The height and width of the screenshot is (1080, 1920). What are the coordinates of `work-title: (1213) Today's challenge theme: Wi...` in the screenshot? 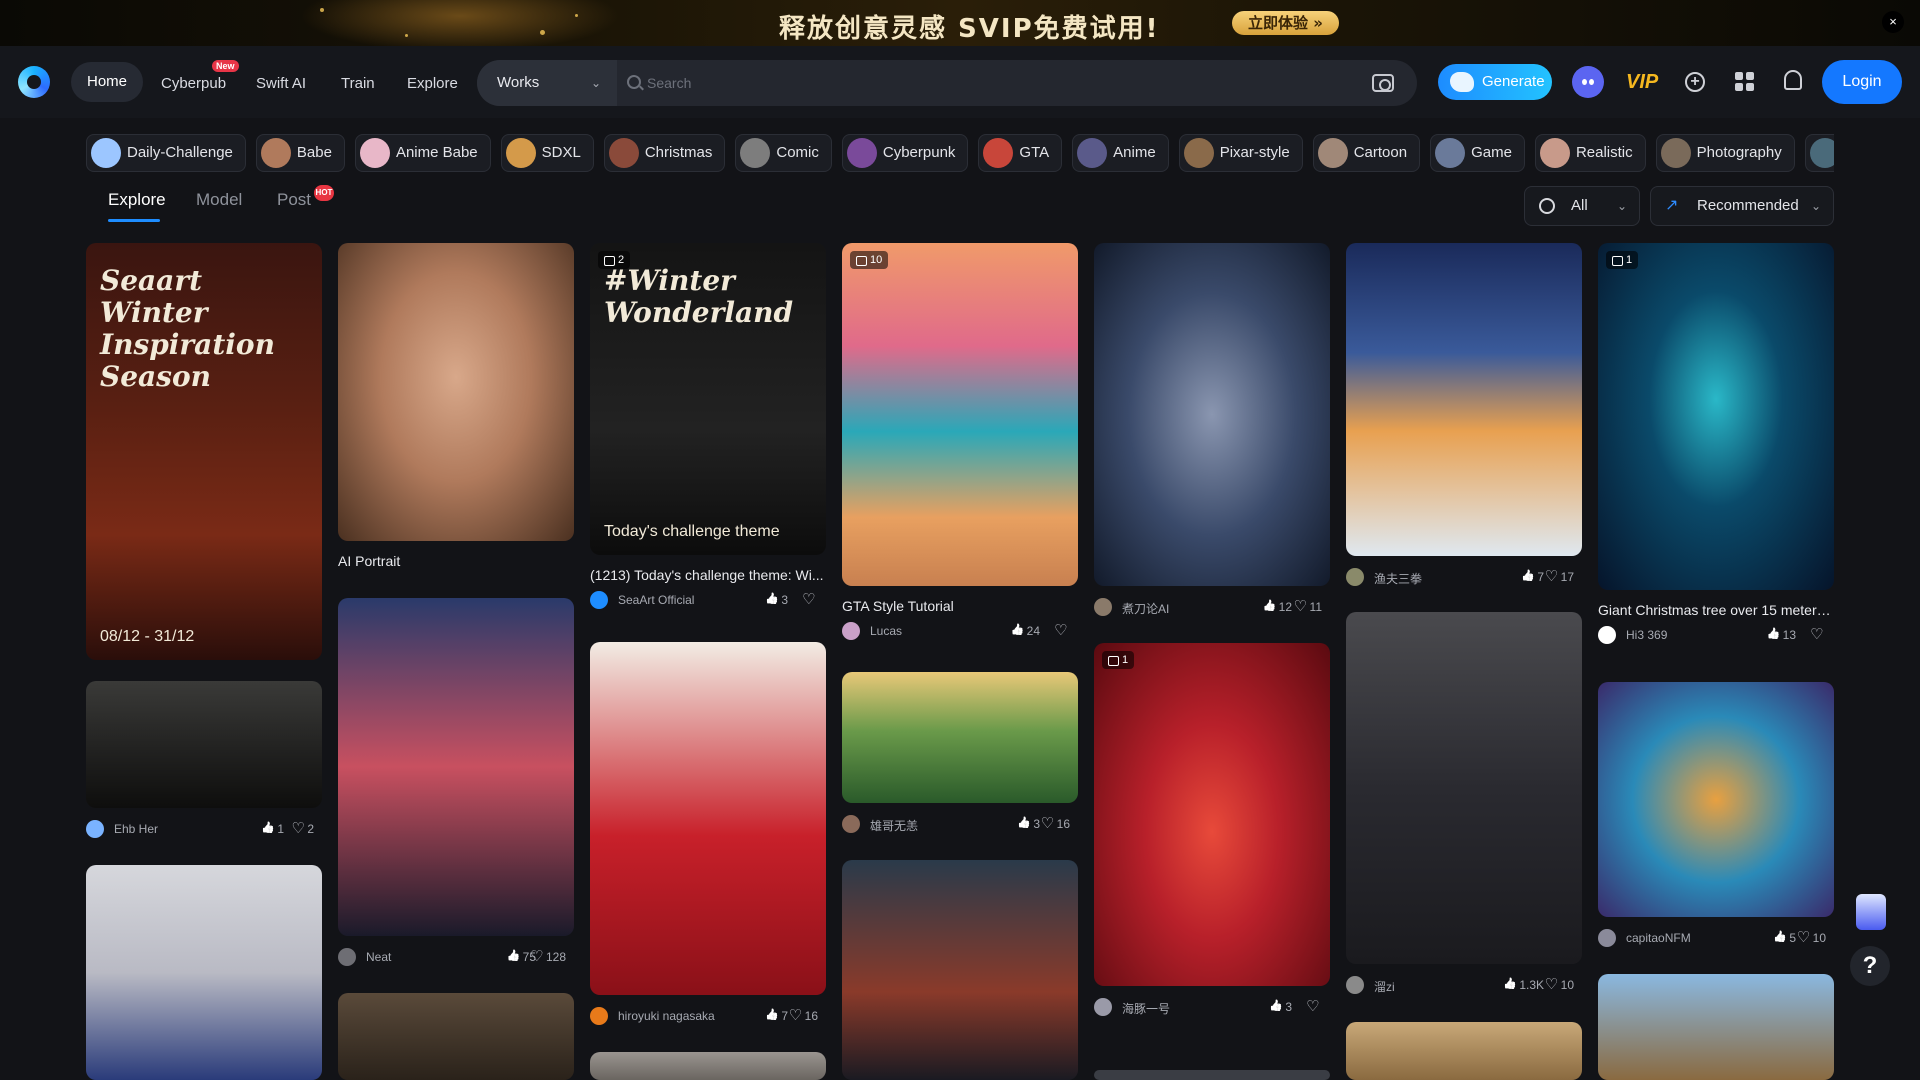 It's located at (708, 575).